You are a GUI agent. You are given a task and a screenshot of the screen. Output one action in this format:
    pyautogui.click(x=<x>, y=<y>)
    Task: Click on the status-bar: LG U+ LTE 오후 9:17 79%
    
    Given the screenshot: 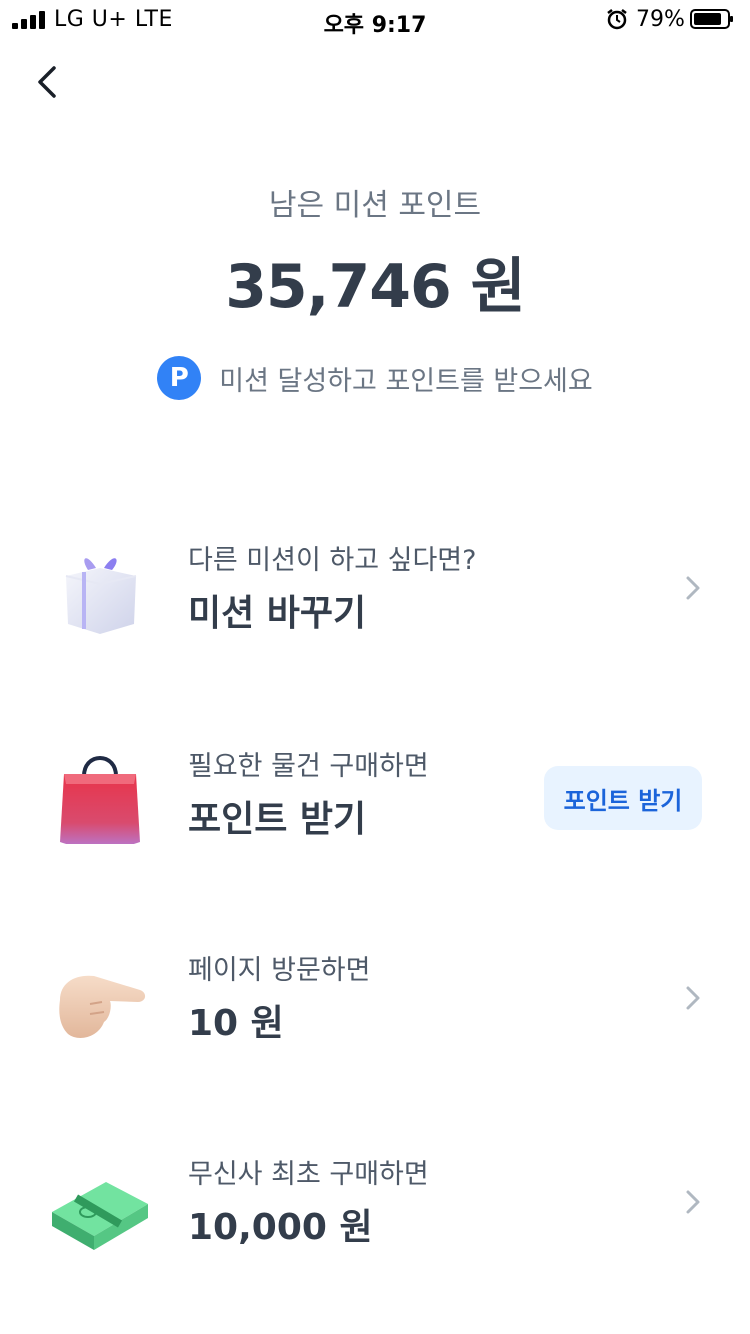 What is the action you would take?
    pyautogui.click(x=375, y=20)
    